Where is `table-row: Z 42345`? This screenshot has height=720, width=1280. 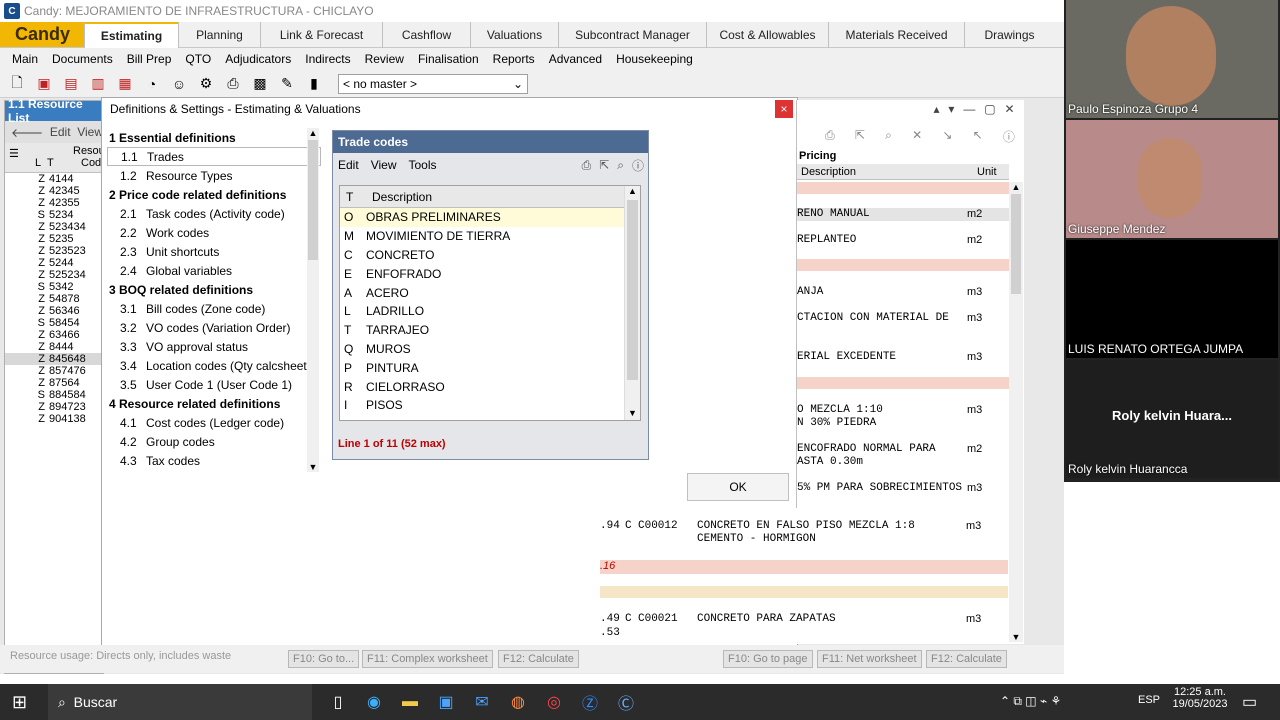 table-row: Z 42345 is located at coordinates (54, 191).